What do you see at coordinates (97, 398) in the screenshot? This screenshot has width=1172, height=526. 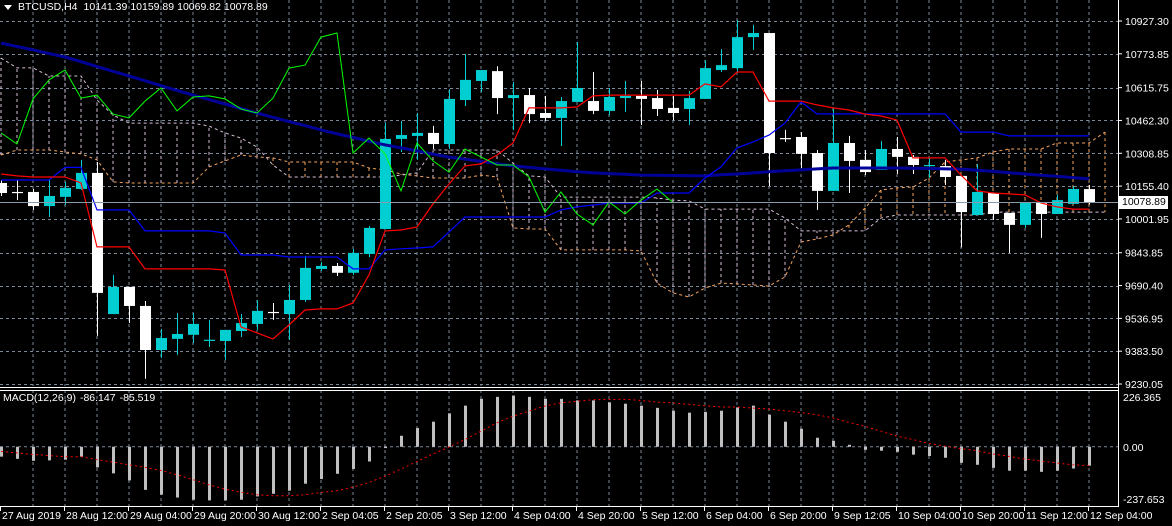 I see `macd-main-value: -86.147` at bounding box center [97, 398].